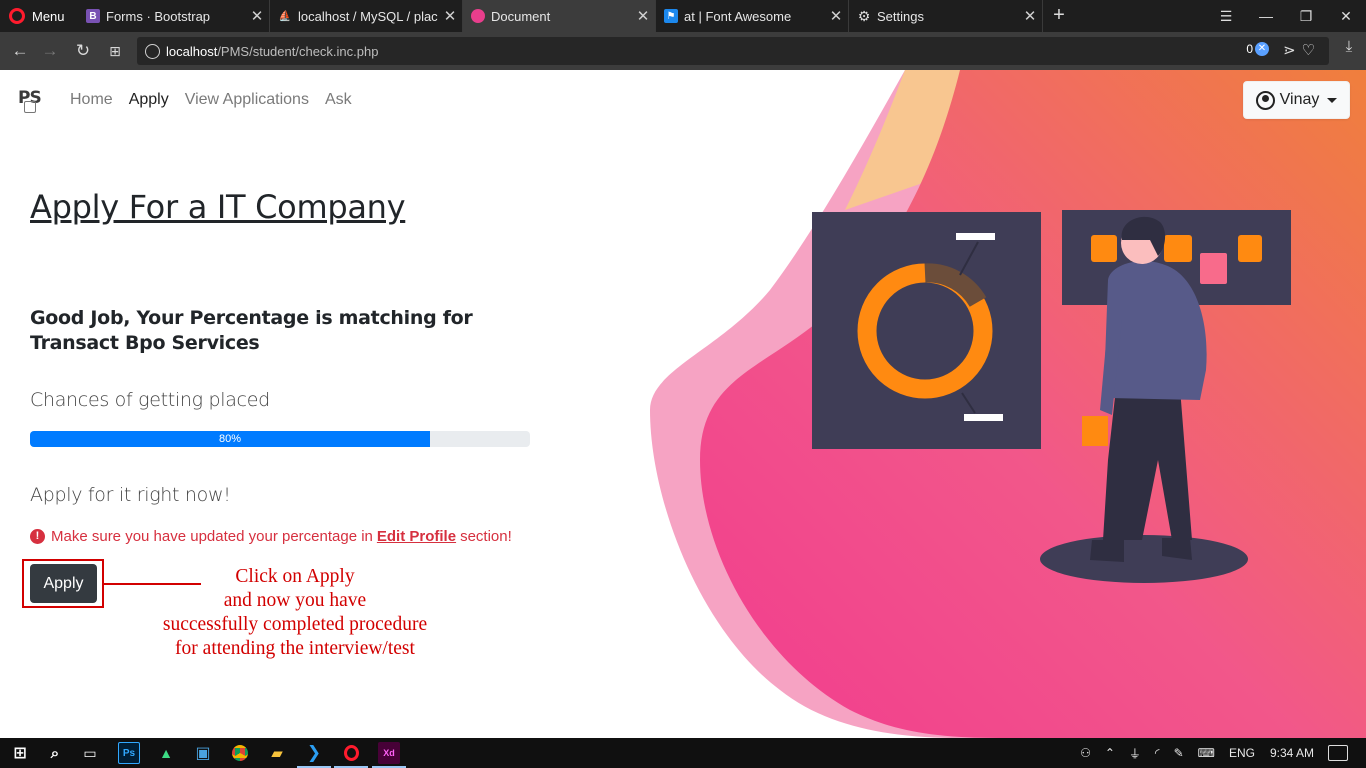 Image resolution: width=1366 pixels, height=768 pixels. Describe the element at coordinates (521, 16) in the screenshot. I see `tab-label: Document` at that location.